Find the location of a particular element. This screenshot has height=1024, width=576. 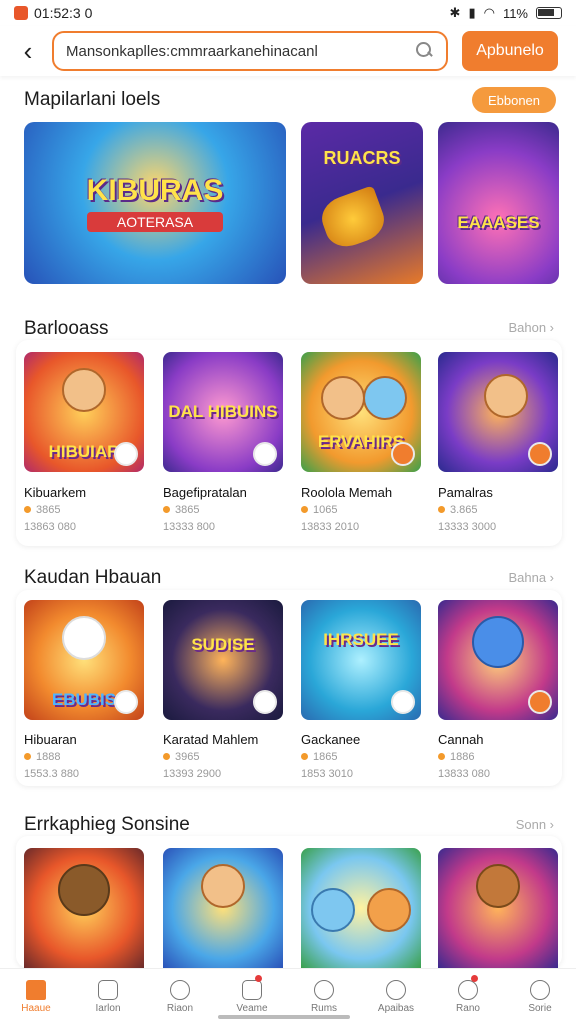

search-input: Mansonkaplles:cmmraarkanehinacanl is located at coordinates (250, 51).